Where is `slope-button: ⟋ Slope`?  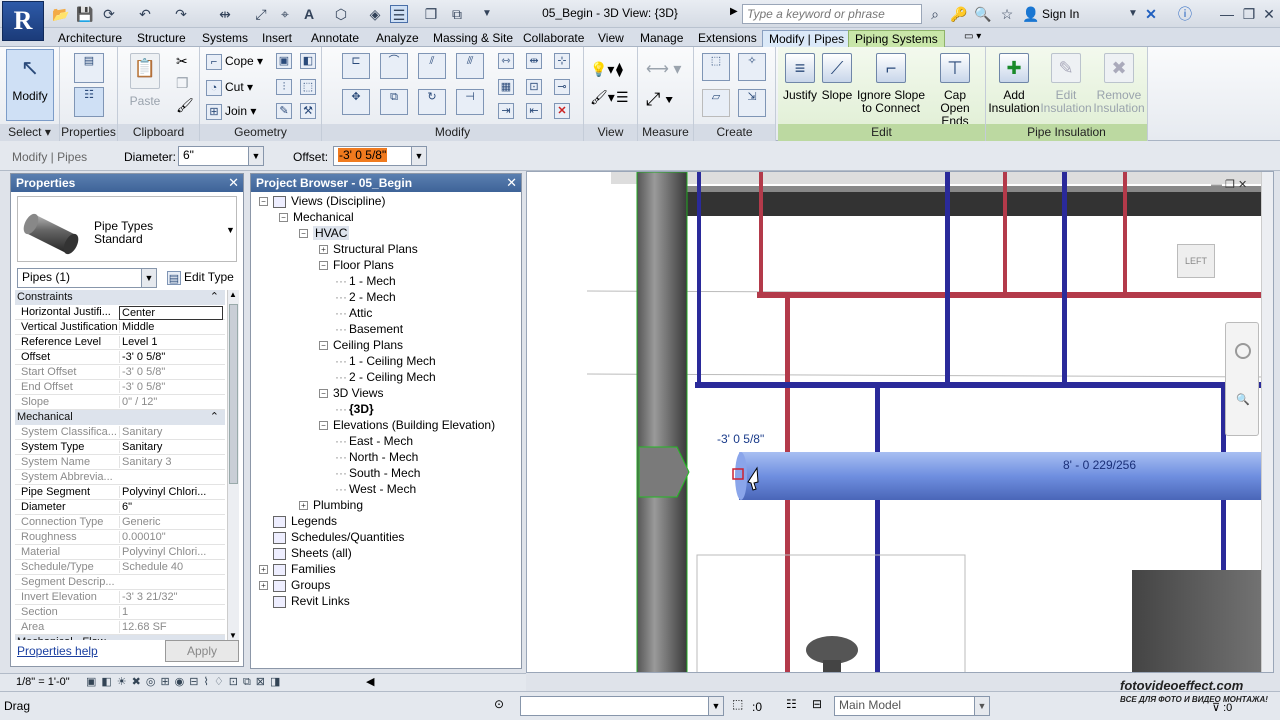 slope-button: ⟋ Slope is located at coordinates (837, 75).